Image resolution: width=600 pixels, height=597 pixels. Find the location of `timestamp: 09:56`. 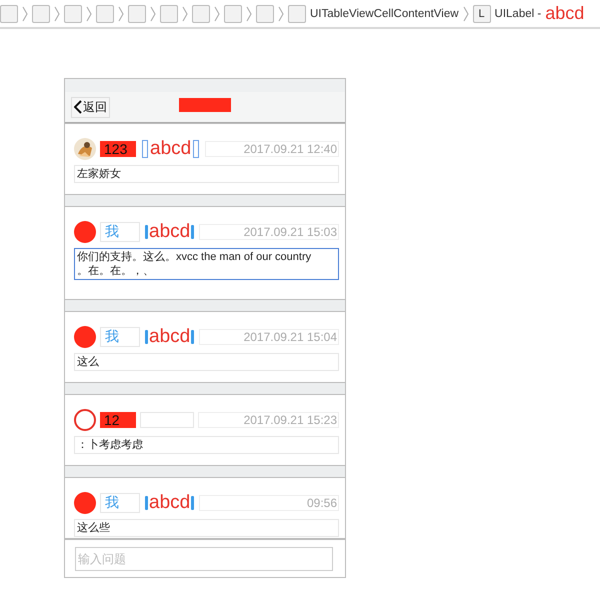

timestamp: 09:56 is located at coordinates (269, 503).